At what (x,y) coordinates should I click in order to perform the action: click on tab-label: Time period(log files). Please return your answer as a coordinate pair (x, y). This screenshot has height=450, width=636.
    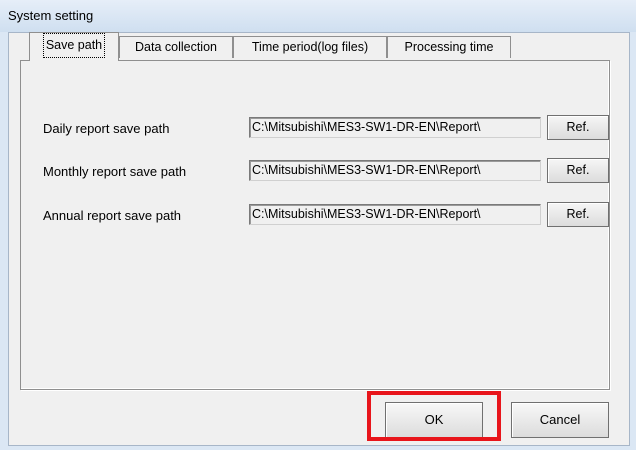
    Looking at the image, I should click on (310, 47).